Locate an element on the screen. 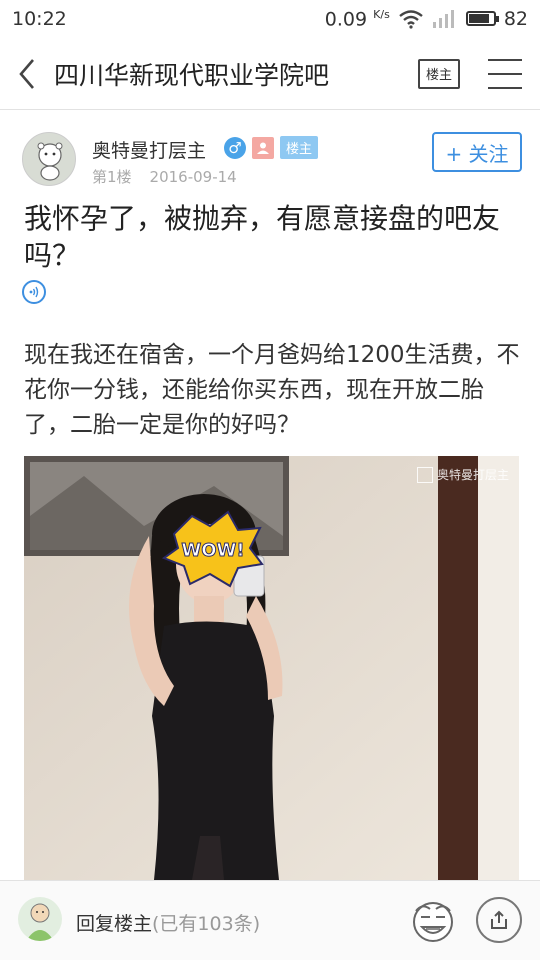 This screenshot has height=960, width=540. author-badges: ♂ 楼主 is located at coordinates (271, 147).